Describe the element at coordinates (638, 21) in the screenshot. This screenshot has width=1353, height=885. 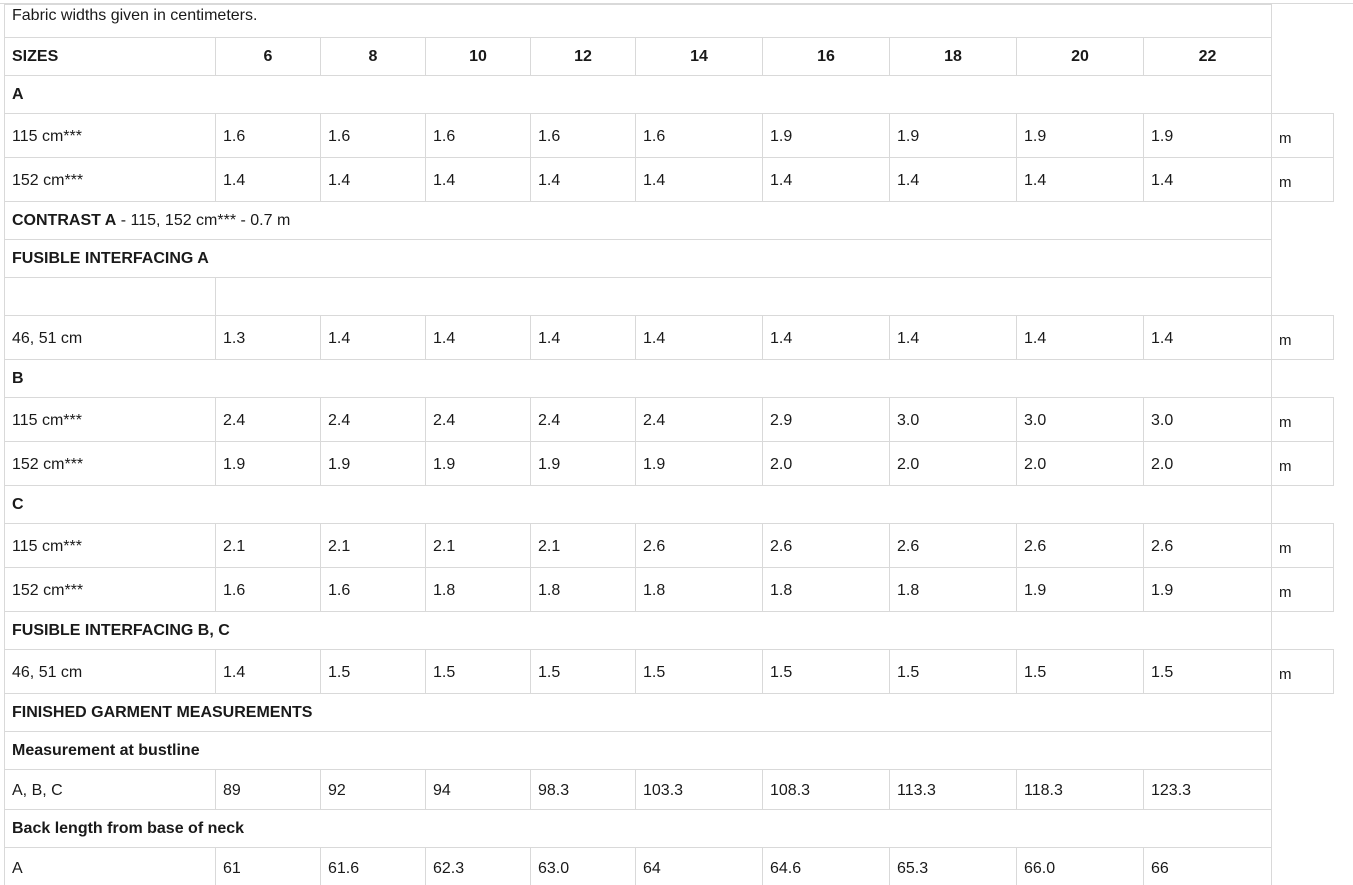
I see `caption-text: Fabric widths given in centimeters.` at that location.